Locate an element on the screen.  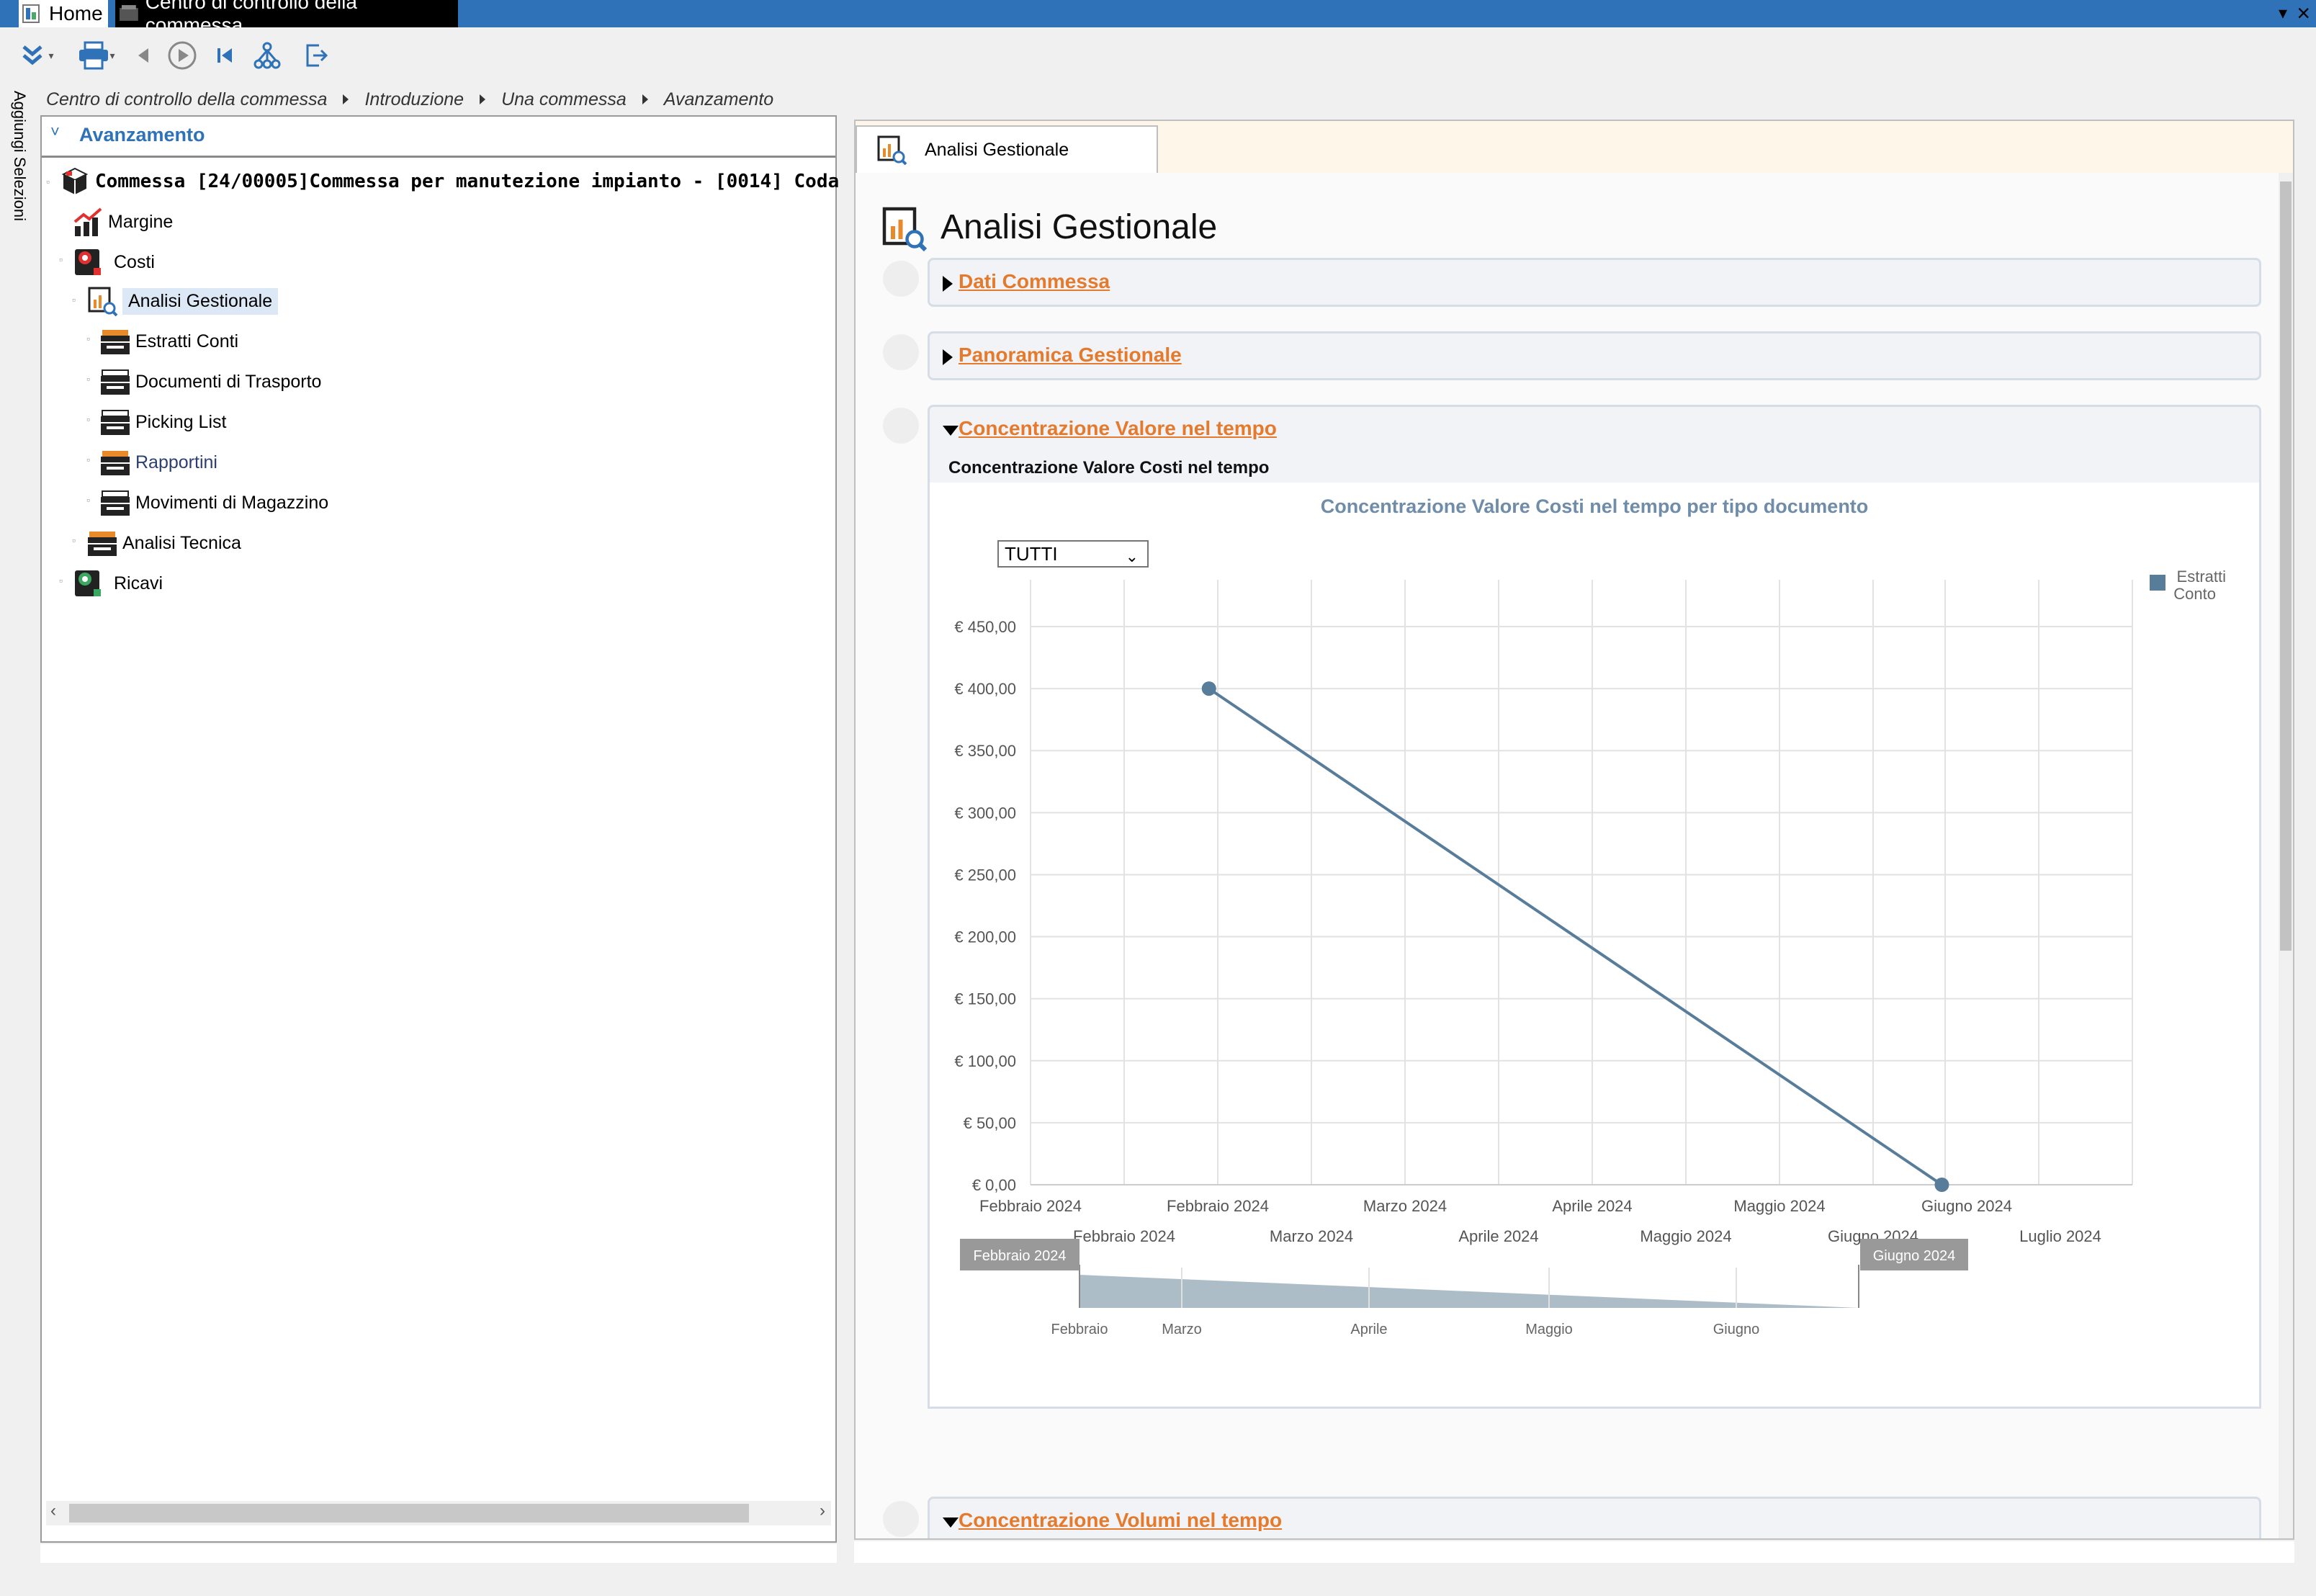
section-title: Dati Commessa is located at coordinates (1035, 281).